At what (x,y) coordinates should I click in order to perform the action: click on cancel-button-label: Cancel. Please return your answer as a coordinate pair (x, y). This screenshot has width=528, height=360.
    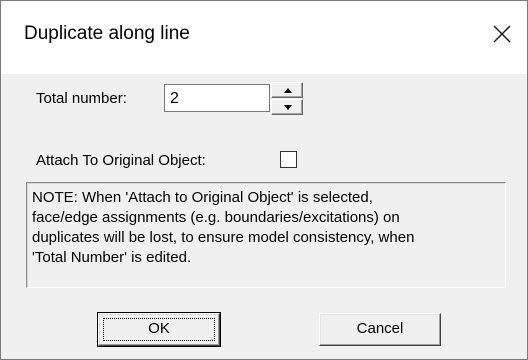
    Looking at the image, I should click on (380, 328).